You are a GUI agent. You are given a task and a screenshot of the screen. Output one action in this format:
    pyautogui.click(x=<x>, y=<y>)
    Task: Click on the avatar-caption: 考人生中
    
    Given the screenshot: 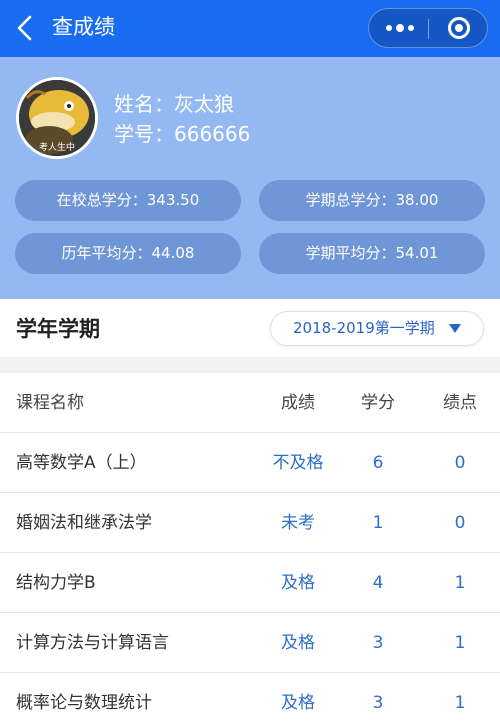 What is the action you would take?
    pyautogui.click(x=56, y=148)
    